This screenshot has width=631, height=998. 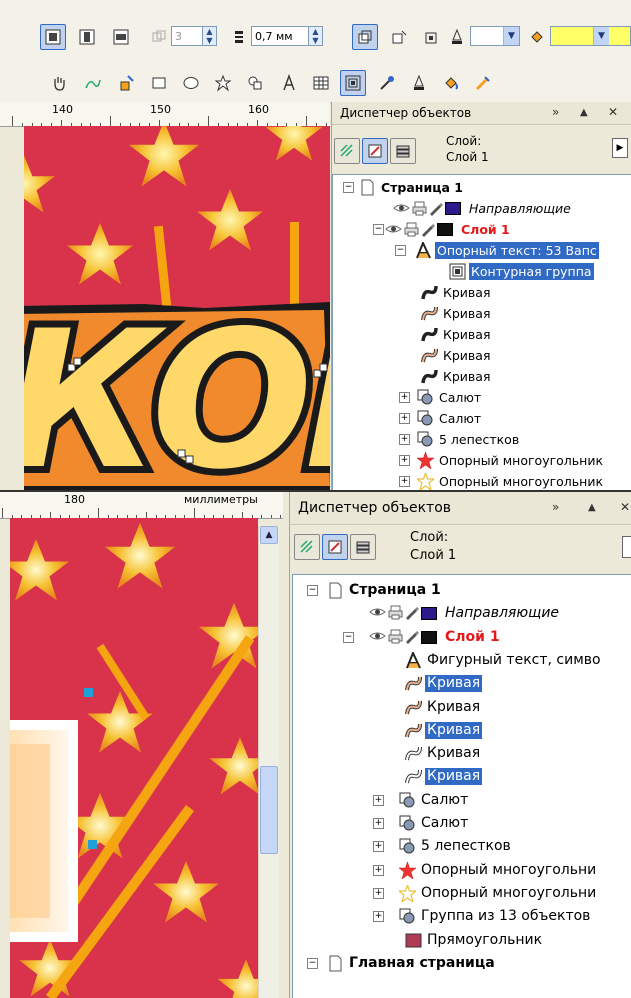 I want to click on table-tool-icon, so click(x=321, y=83).